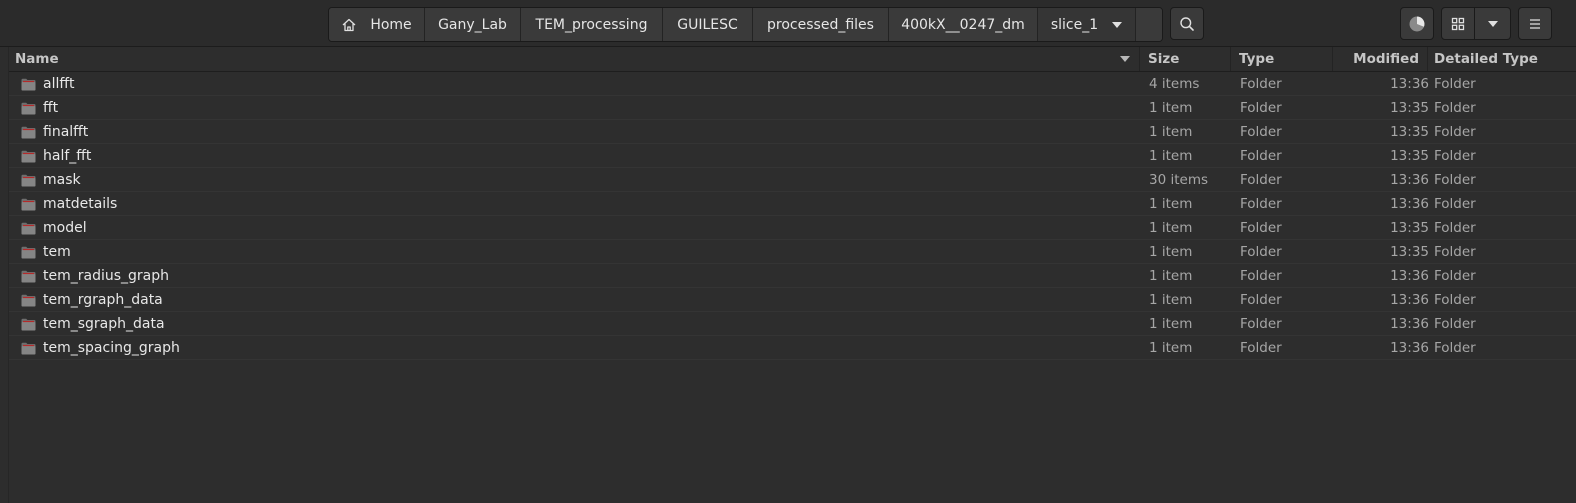 The width and height of the screenshot is (1576, 503). I want to click on table-row: fft 1 item Folder 13:35 Folder, so click(792, 108).